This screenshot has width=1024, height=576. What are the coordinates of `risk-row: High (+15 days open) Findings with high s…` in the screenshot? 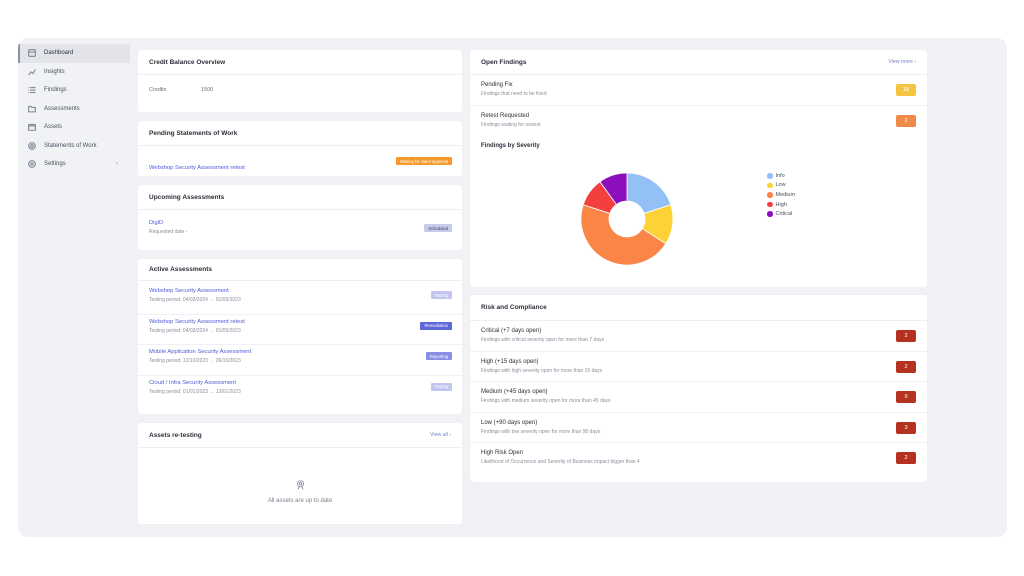 It's located at (698, 367).